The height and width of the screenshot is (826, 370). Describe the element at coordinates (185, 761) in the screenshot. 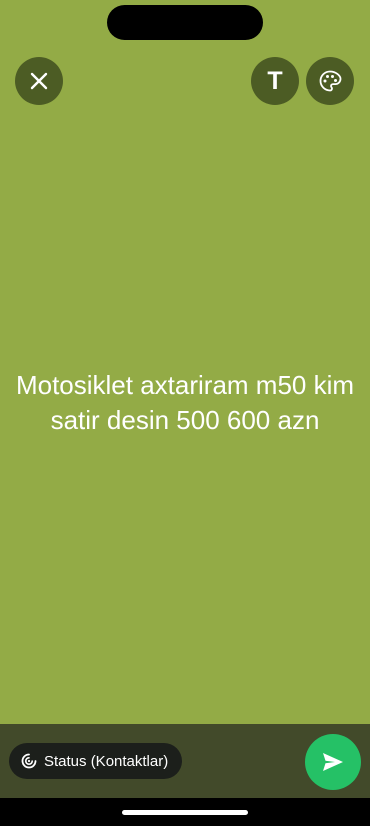

I see `bottom-bar: Status (Kontaktlar)` at that location.